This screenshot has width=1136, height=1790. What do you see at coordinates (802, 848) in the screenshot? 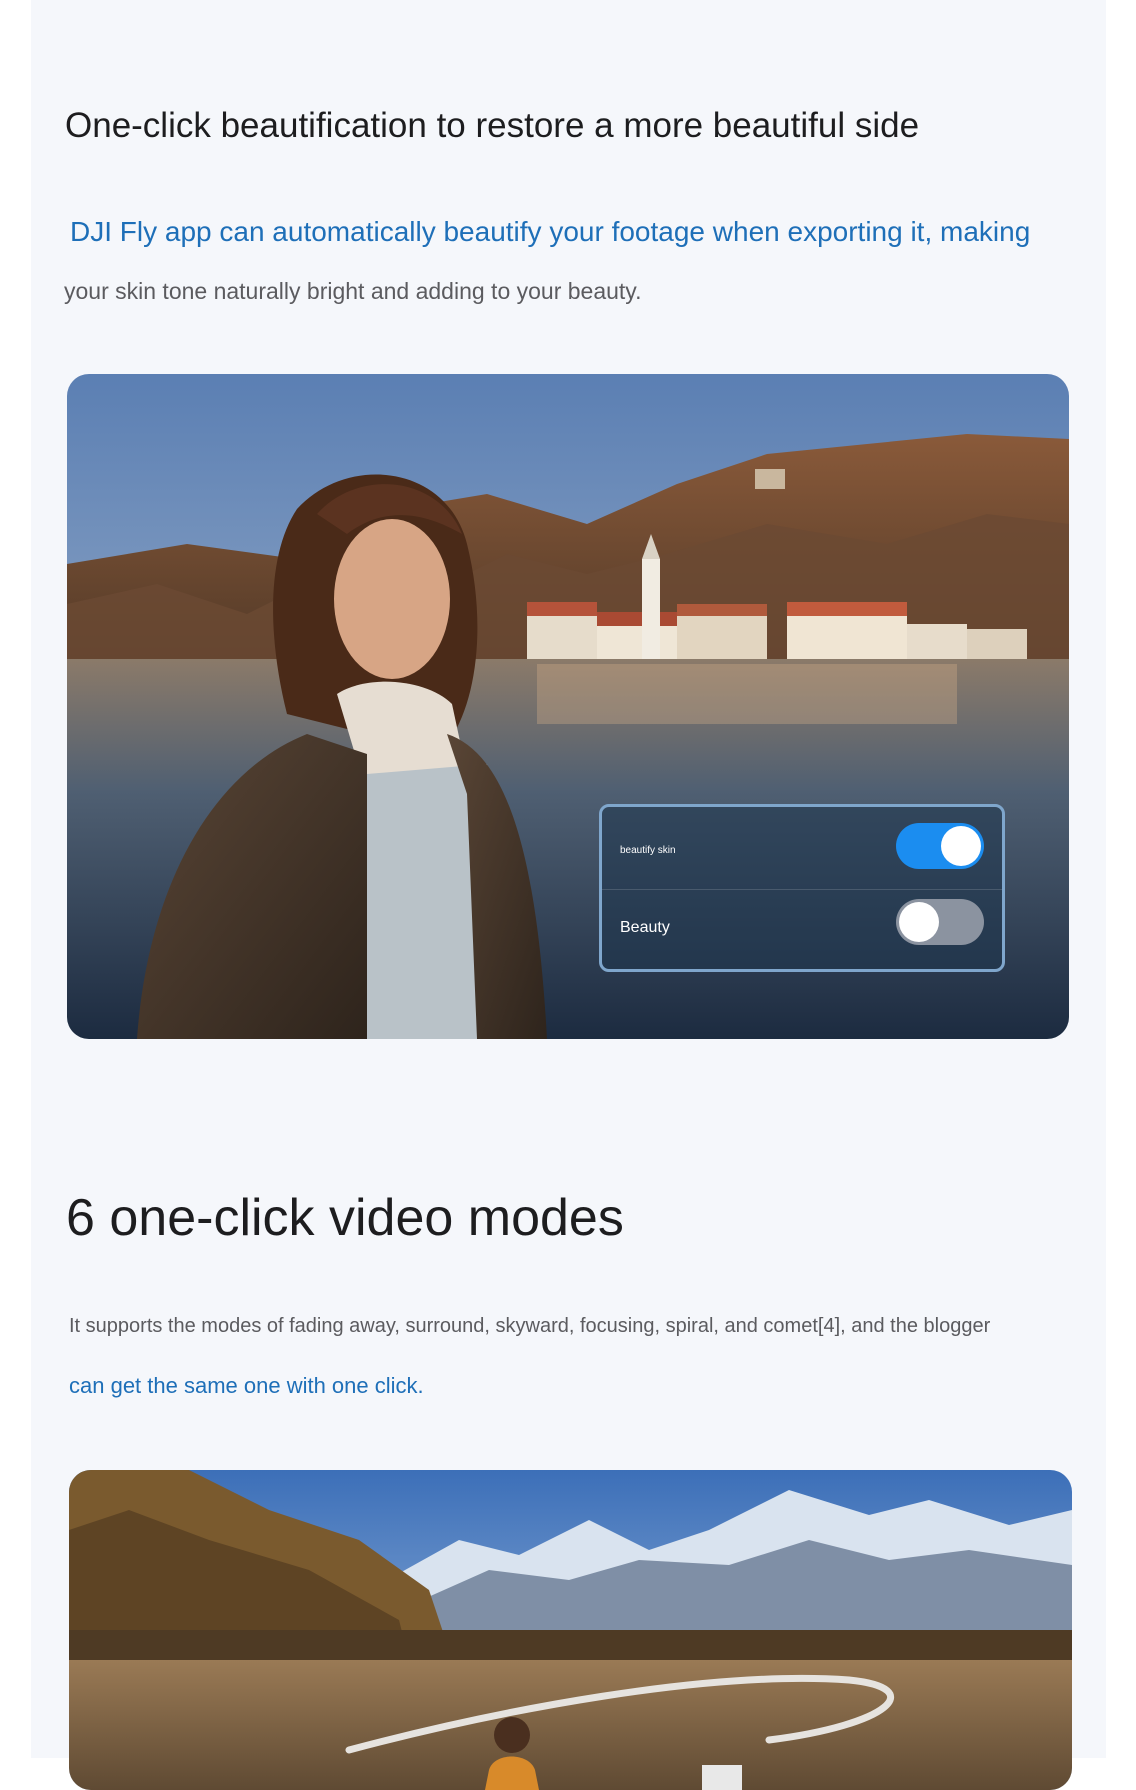
I see `setting-row-beautify-skin: beautify skin` at bounding box center [802, 848].